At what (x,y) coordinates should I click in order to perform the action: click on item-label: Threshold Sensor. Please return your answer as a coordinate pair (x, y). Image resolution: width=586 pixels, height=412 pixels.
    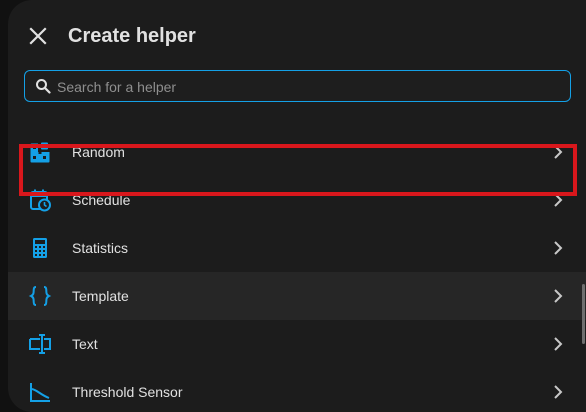
    Looking at the image, I should click on (127, 392).